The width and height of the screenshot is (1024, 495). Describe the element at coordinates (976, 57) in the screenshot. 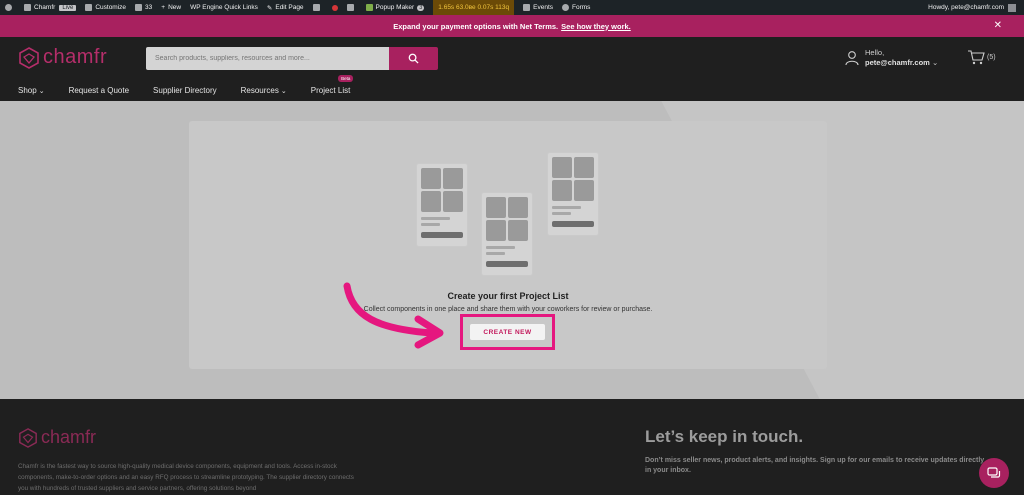

I see `cart-icon` at that location.